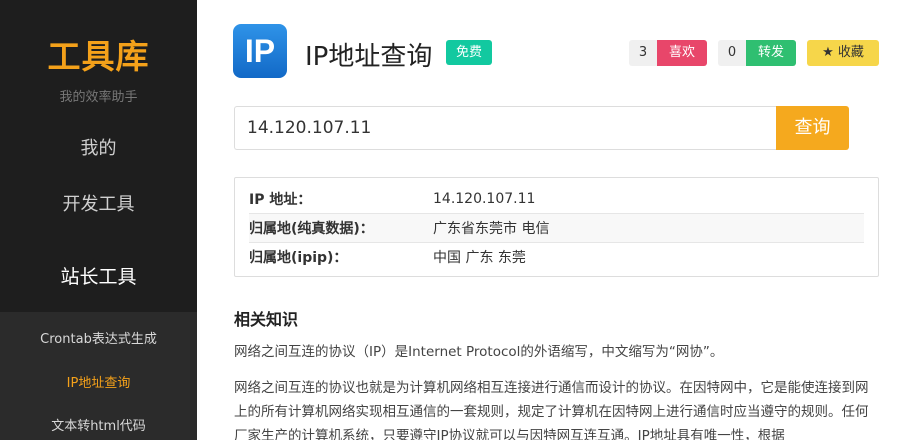  What do you see at coordinates (98, 424) in the screenshot?
I see `submenu-item-text-to-html: 文本转html代码` at bounding box center [98, 424].